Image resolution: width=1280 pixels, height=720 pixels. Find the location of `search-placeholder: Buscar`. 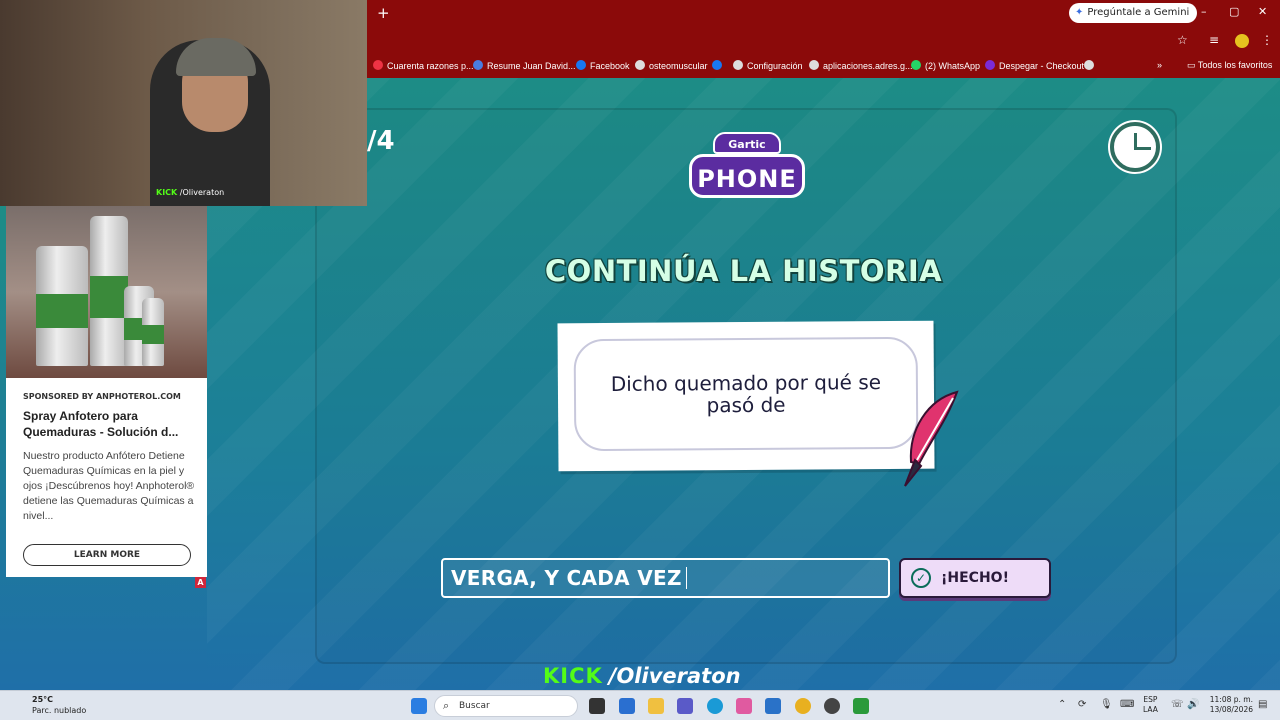

search-placeholder: Buscar is located at coordinates (474, 706).